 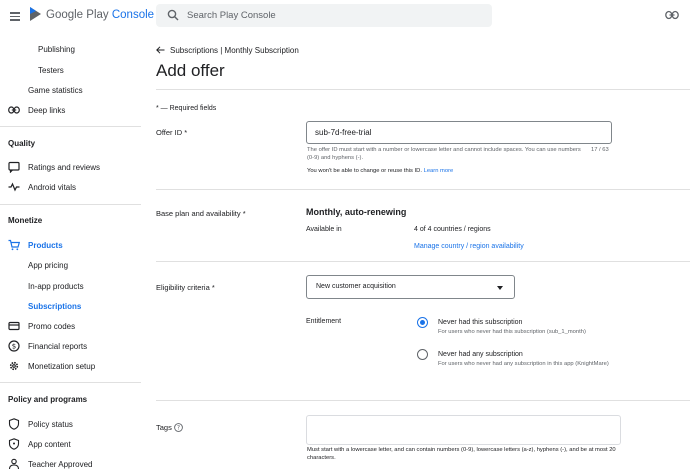 I want to click on back-arrow-icon, so click(x=160, y=50).